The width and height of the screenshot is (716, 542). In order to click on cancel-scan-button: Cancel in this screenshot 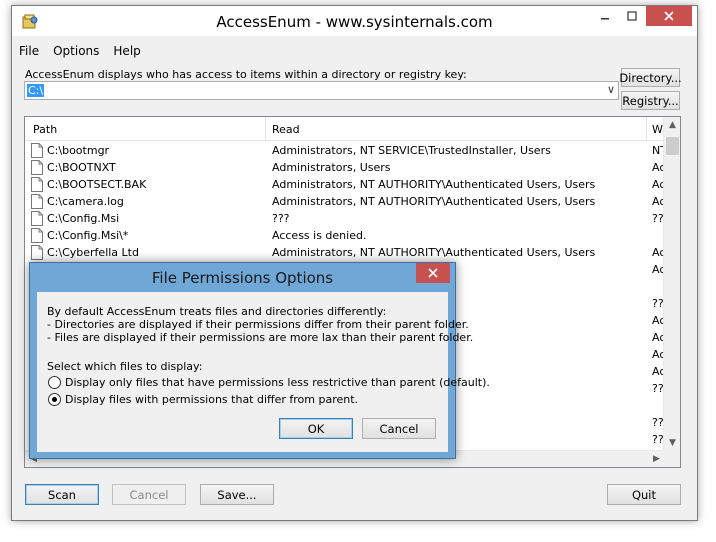, I will do `click(149, 494)`.